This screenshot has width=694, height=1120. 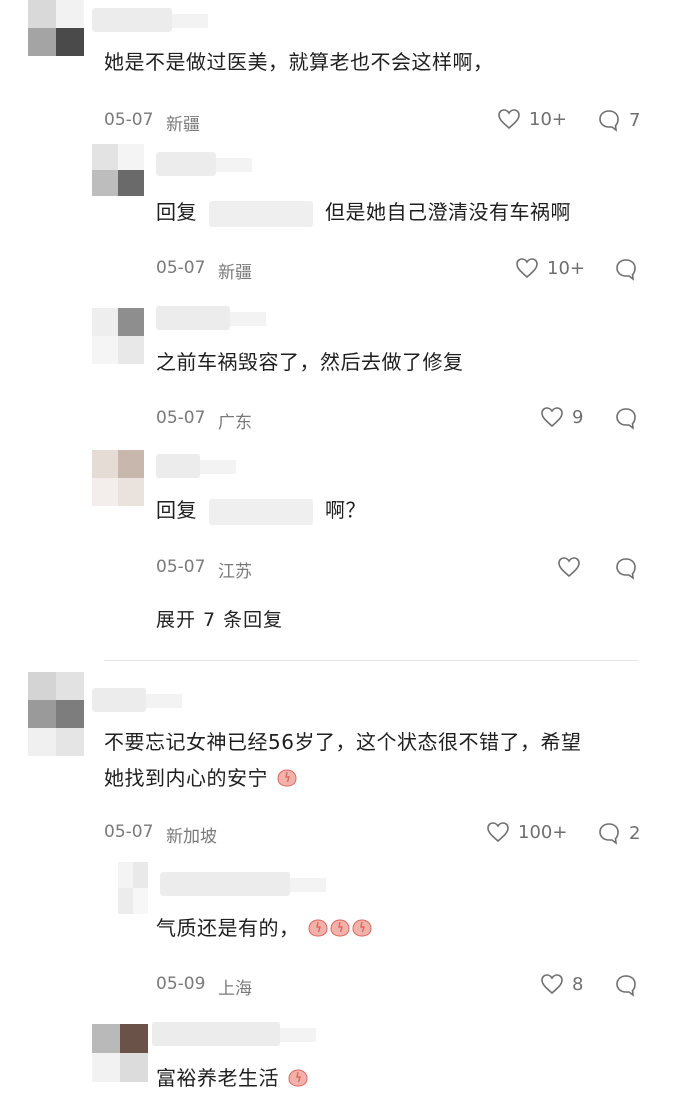 What do you see at coordinates (635, 833) in the screenshot?
I see `reply-count: 2` at bounding box center [635, 833].